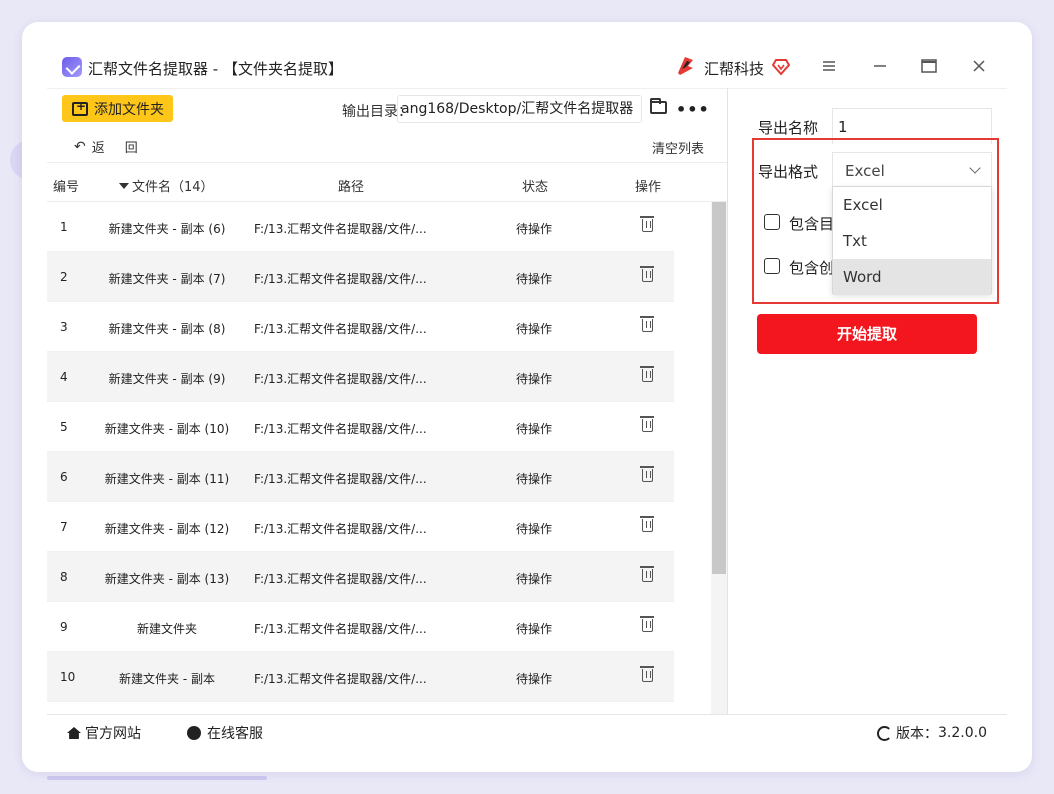 The width and height of the screenshot is (1054, 794). I want to click on add-folder-label: 添加文件夹, so click(129, 109).